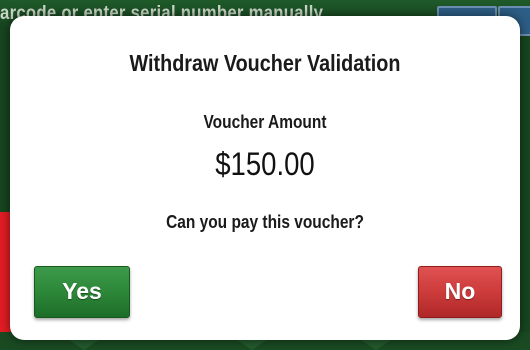 Image resolution: width=530 pixels, height=350 pixels. I want to click on no-button: No, so click(460, 292).